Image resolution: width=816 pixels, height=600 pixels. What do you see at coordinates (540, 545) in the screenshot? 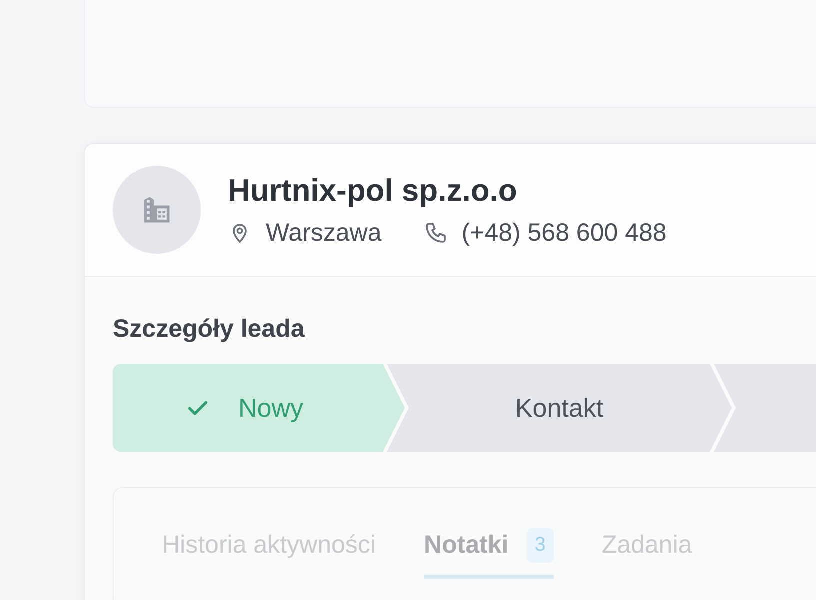
I see `count-badge: 3` at bounding box center [540, 545].